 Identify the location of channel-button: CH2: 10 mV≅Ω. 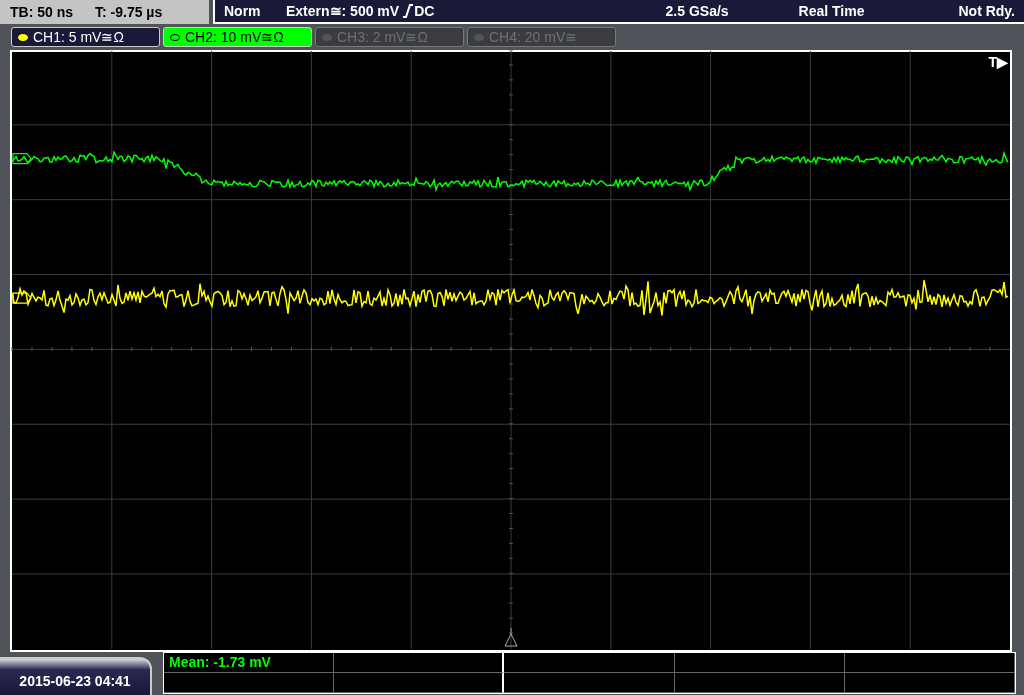
(237, 37).